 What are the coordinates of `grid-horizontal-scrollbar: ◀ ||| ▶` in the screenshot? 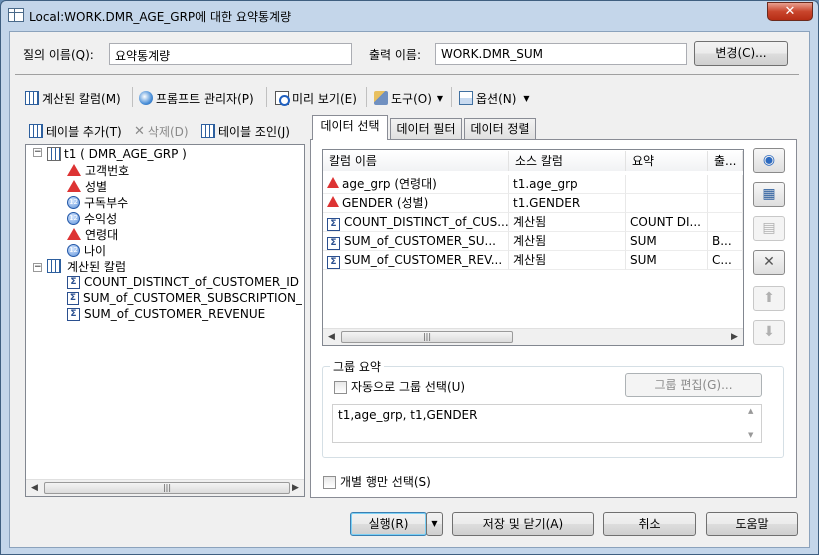 It's located at (533, 336).